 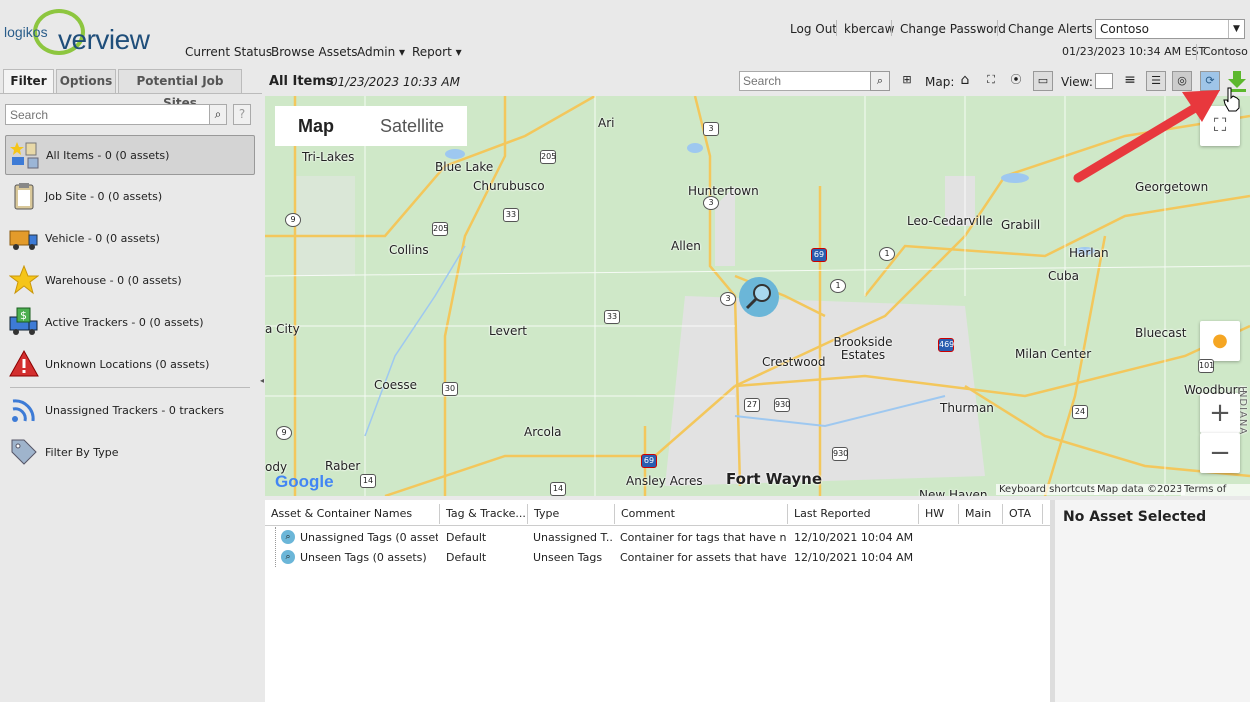 I want to click on help-button: ?, so click(x=242, y=114).